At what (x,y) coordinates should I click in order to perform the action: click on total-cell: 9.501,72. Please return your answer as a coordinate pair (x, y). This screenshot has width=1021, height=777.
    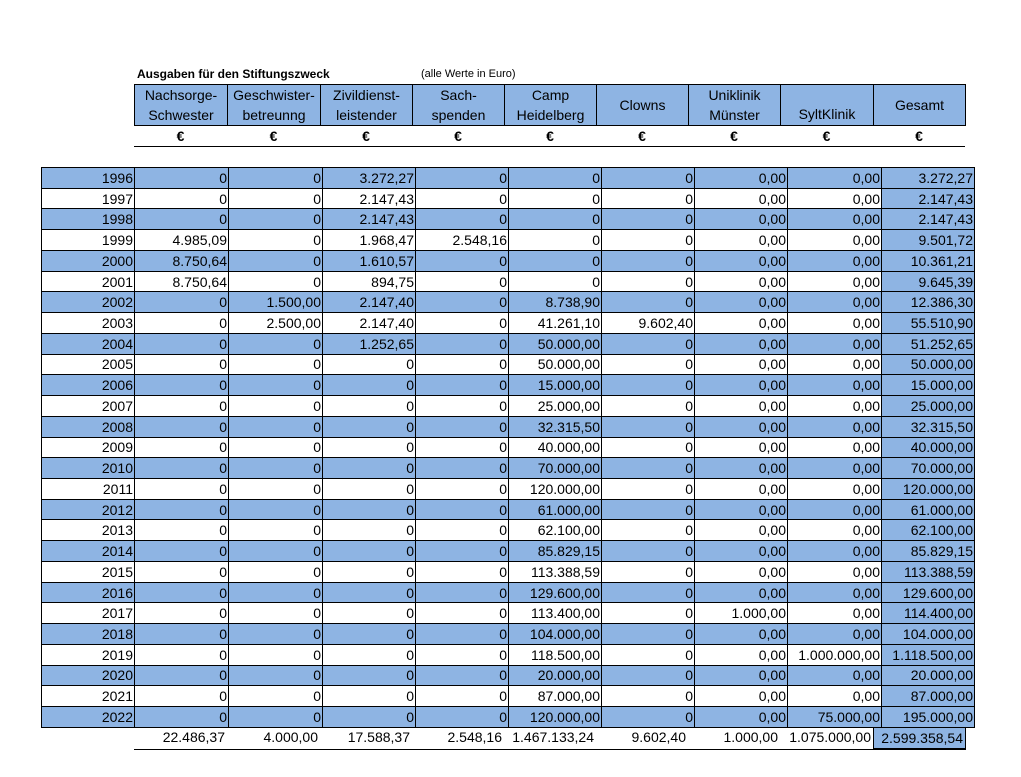
    Looking at the image, I should click on (928, 240).